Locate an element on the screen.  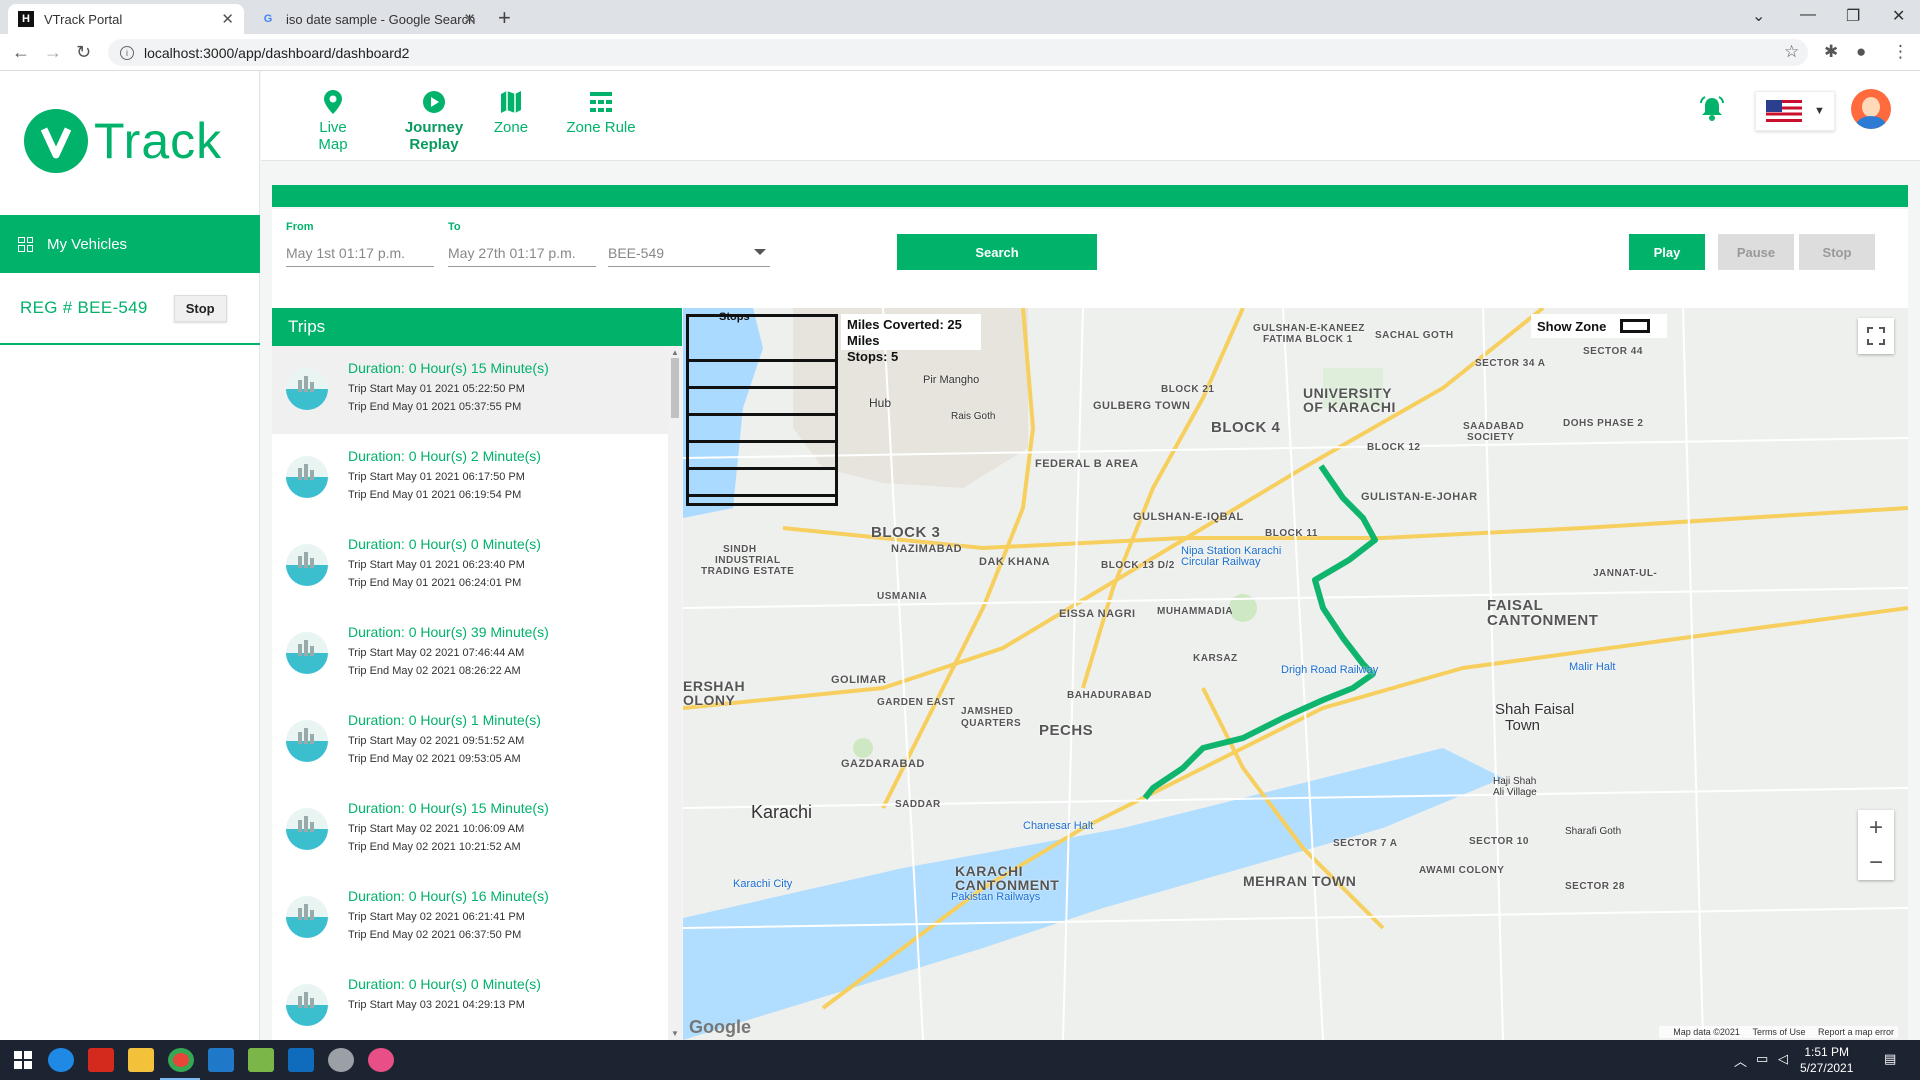
trip-list-scrollbar: ▲ ▼ is located at coordinates (675, 693).